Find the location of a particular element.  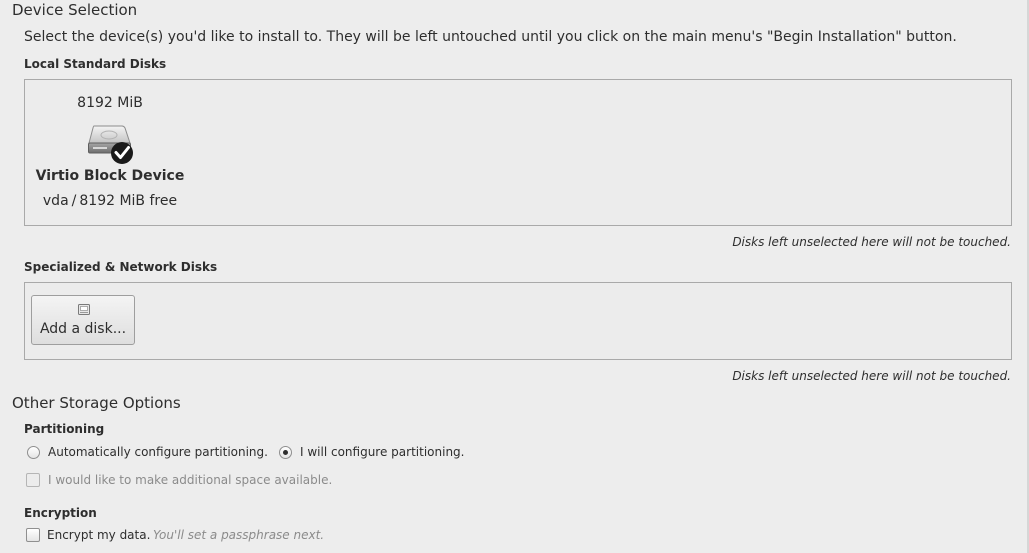

local-disks-heading: Local Standard Disks is located at coordinates (95, 64).